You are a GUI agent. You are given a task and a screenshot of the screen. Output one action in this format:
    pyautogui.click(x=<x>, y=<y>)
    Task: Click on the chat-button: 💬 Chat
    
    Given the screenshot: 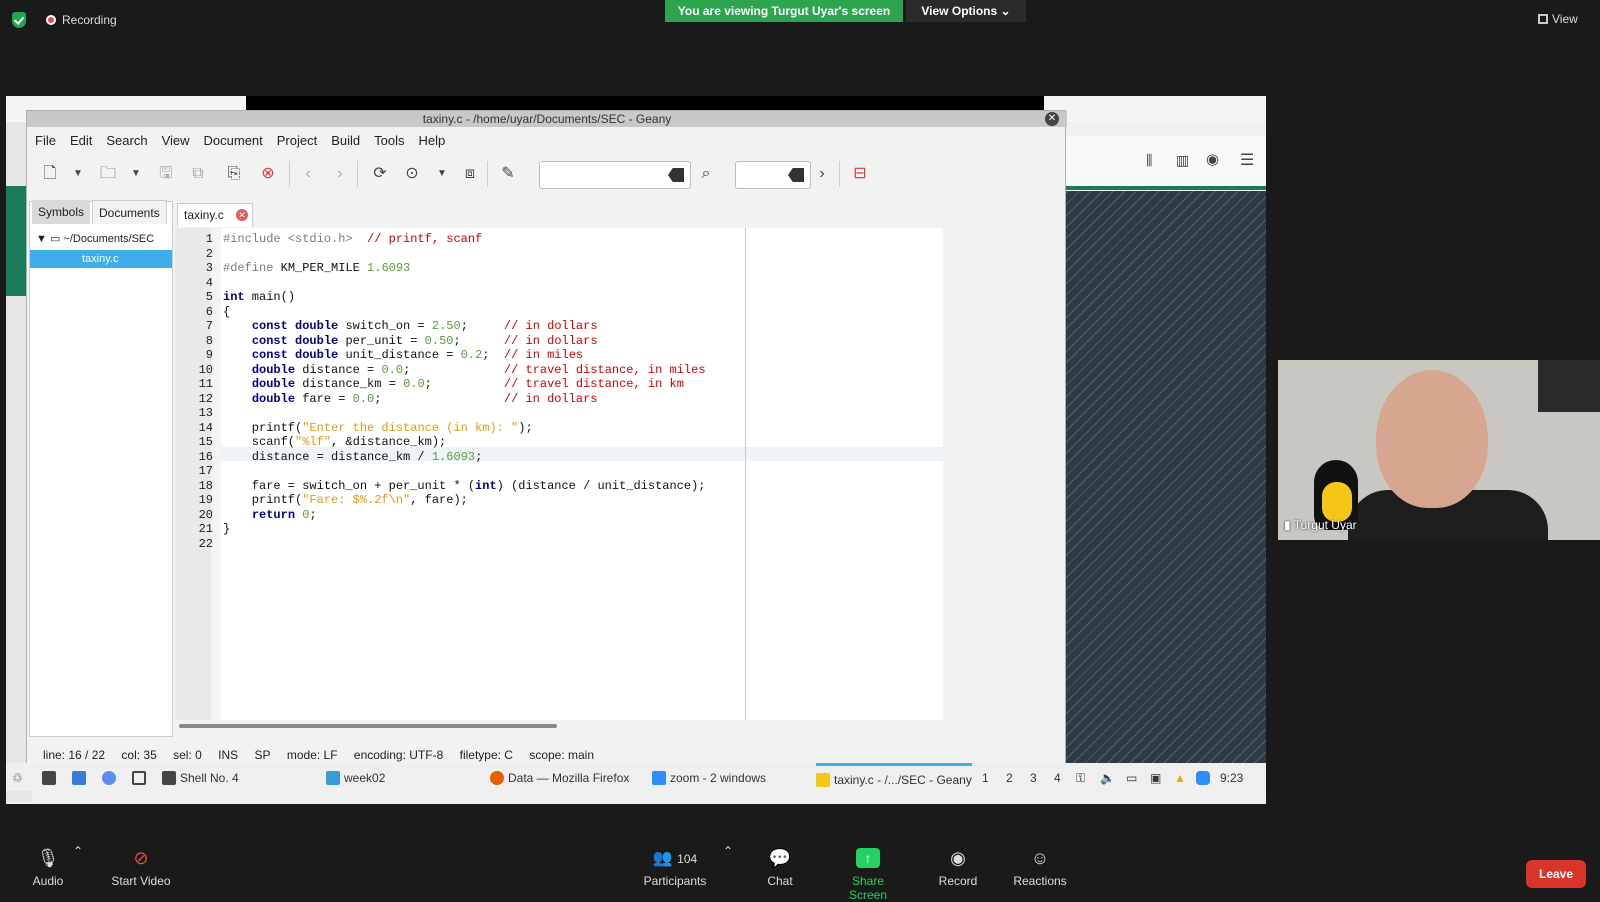 What is the action you would take?
    pyautogui.click(x=780, y=868)
    